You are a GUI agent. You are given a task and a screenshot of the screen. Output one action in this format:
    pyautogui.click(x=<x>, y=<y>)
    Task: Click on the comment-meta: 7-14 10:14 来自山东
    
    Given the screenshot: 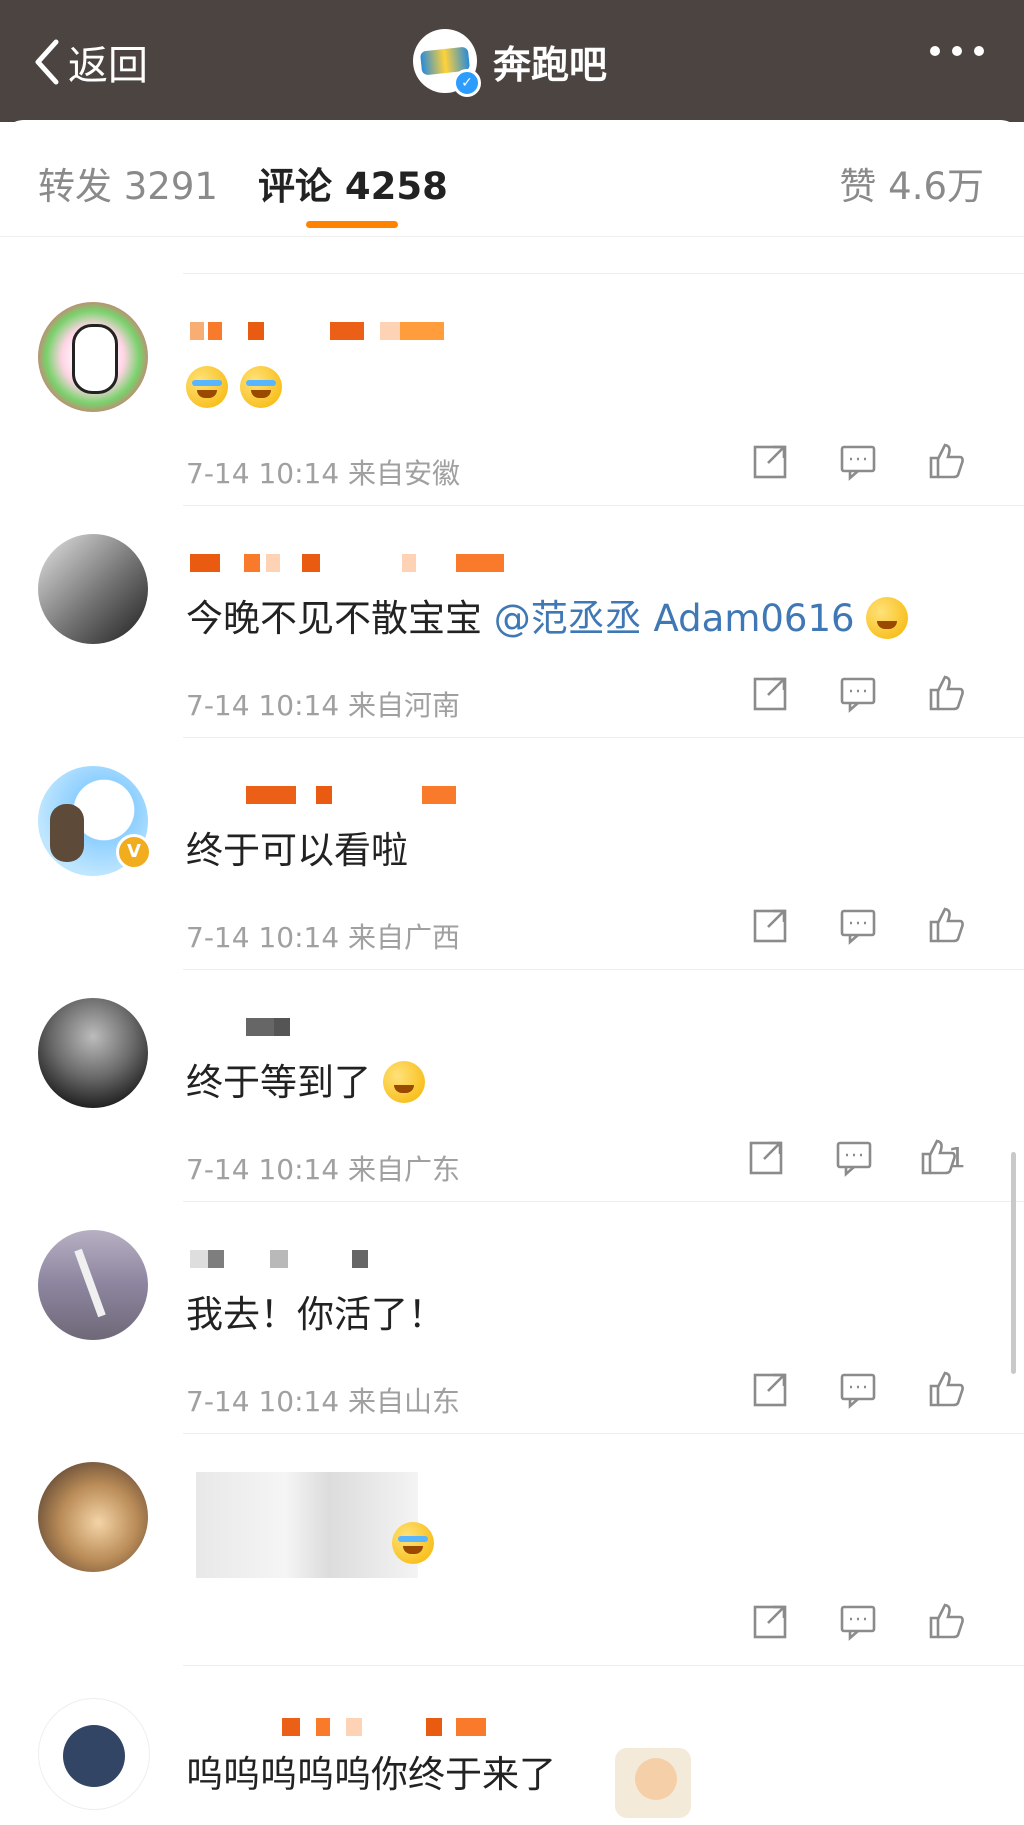 What is the action you would take?
    pyautogui.click(x=323, y=1400)
    